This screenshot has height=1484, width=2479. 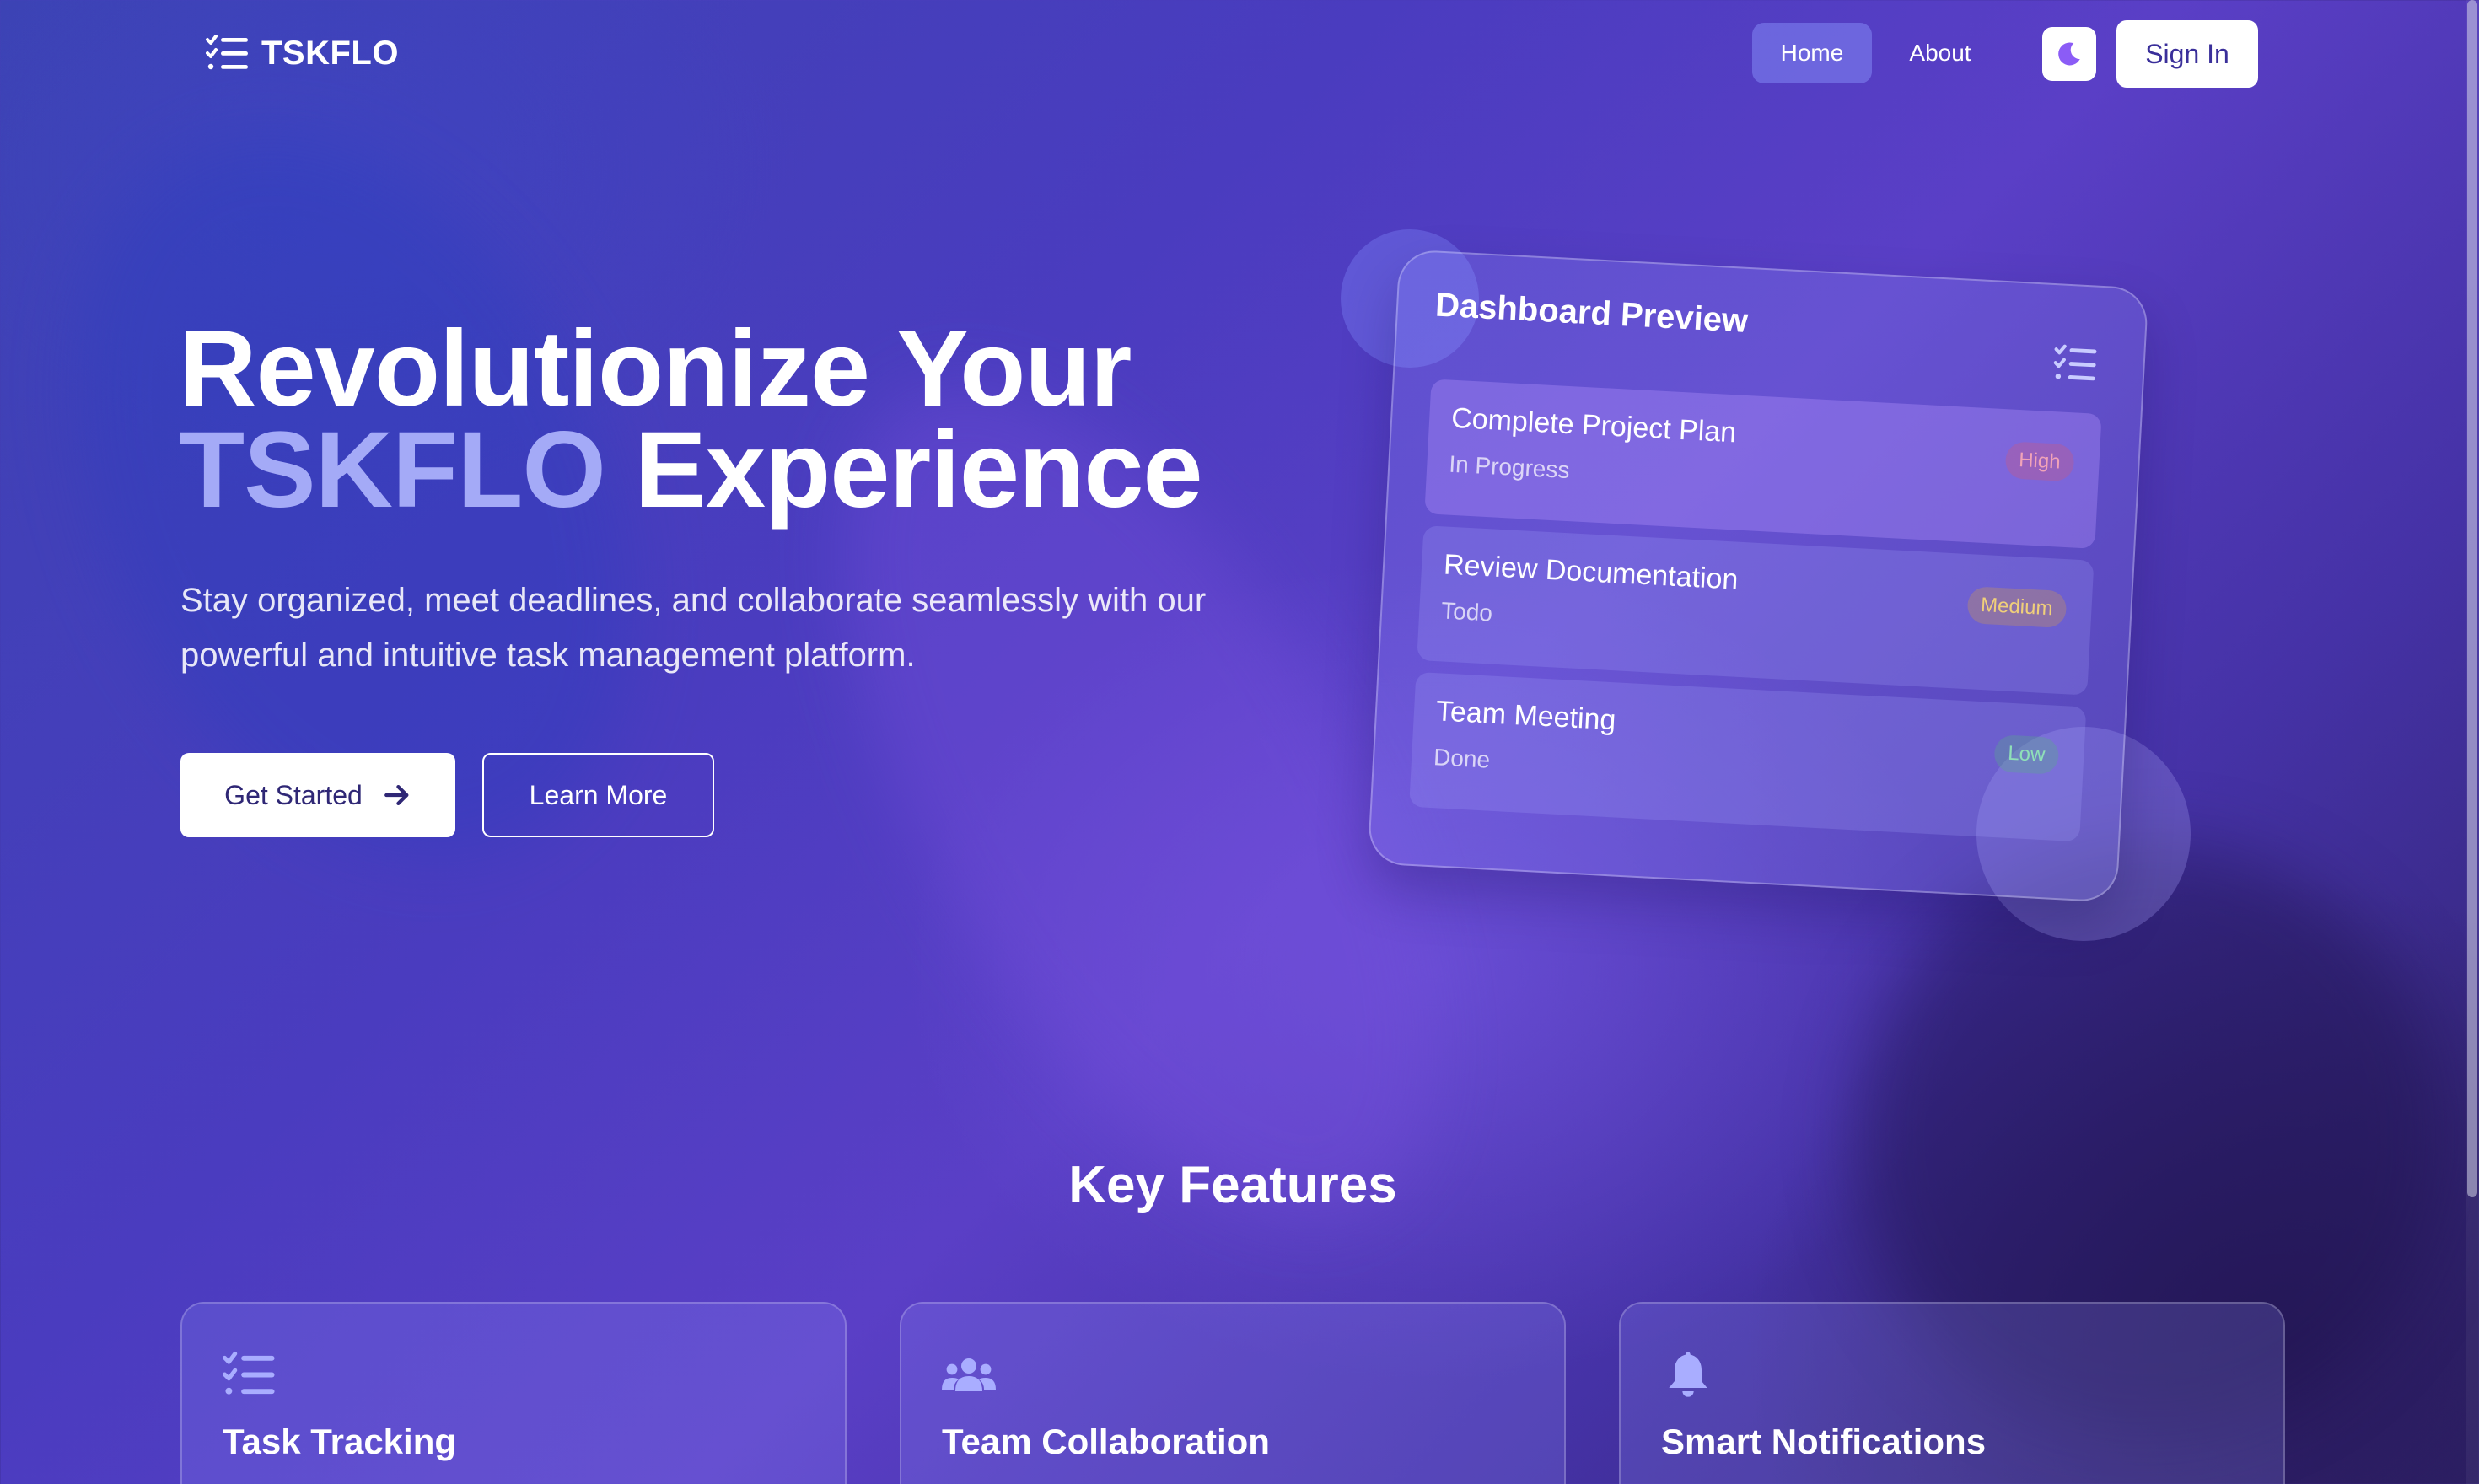 I want to click on sign-in-button: Sign In, so click(x=2187, y=54).